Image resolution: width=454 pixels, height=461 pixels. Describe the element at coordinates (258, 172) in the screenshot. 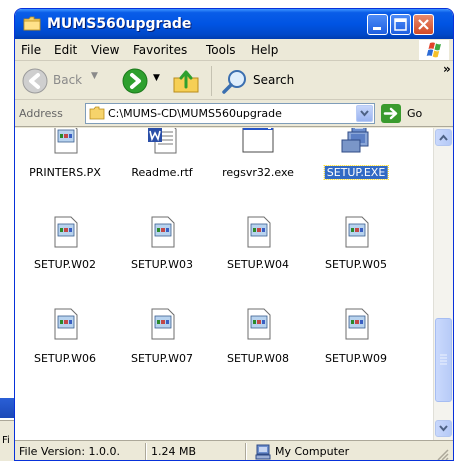

I see `file-name: regsvr32.exe` at that location.